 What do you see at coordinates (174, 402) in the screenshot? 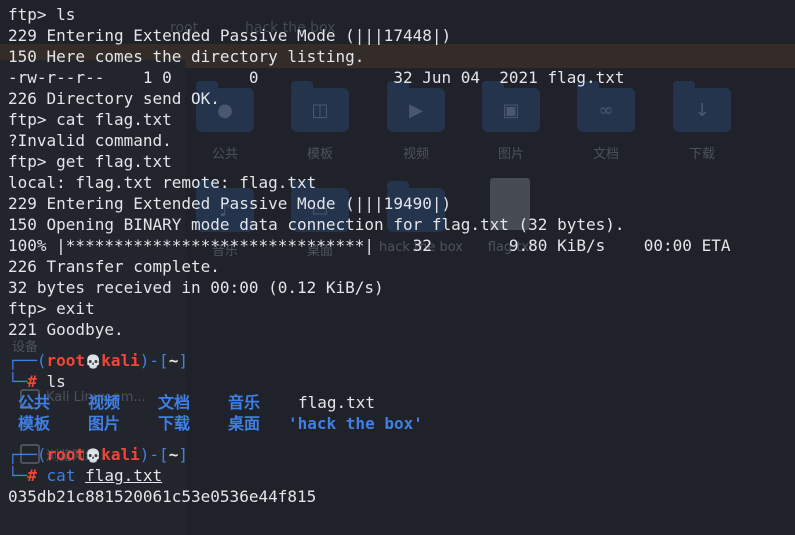
I see `ls-entry: 文档` at bounding box center [174, 402].